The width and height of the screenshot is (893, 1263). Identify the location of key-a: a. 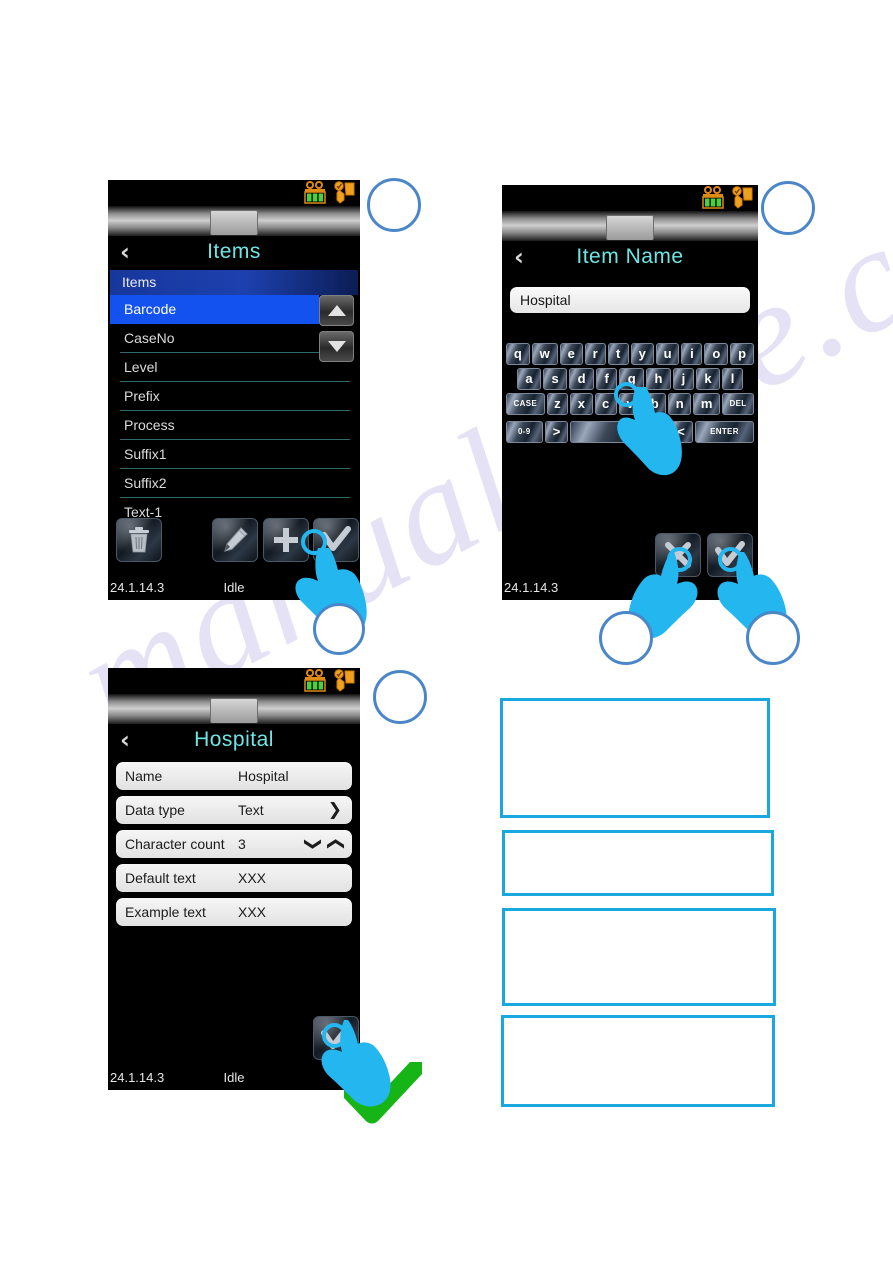
(529, 379).